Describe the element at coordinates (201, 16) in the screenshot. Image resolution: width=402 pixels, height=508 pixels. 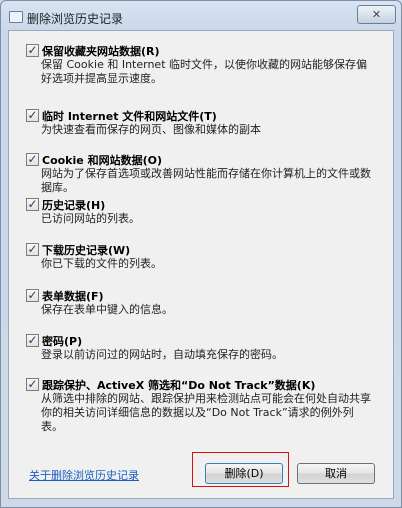
I see `title-bar: 删除浏览历史记录 ✕` at that location.